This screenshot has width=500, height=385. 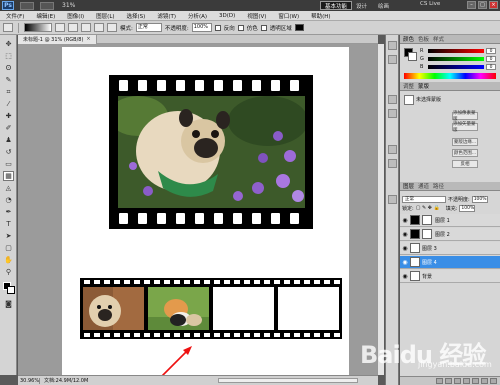 I want to click on fill-field: 100%, so click(x=467, y=208).